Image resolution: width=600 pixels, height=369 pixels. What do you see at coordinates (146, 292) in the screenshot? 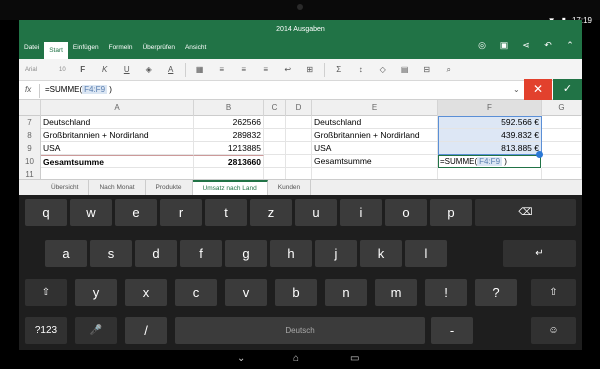
I see `key-x: x` at bounding box center [146, 292].